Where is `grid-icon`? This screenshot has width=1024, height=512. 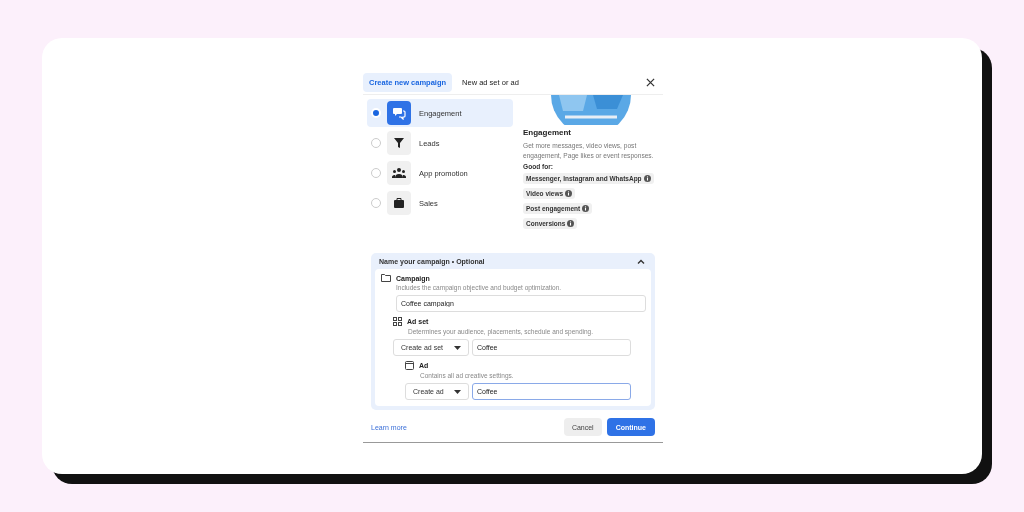
grid-icon is located at coordinates (397, 321).